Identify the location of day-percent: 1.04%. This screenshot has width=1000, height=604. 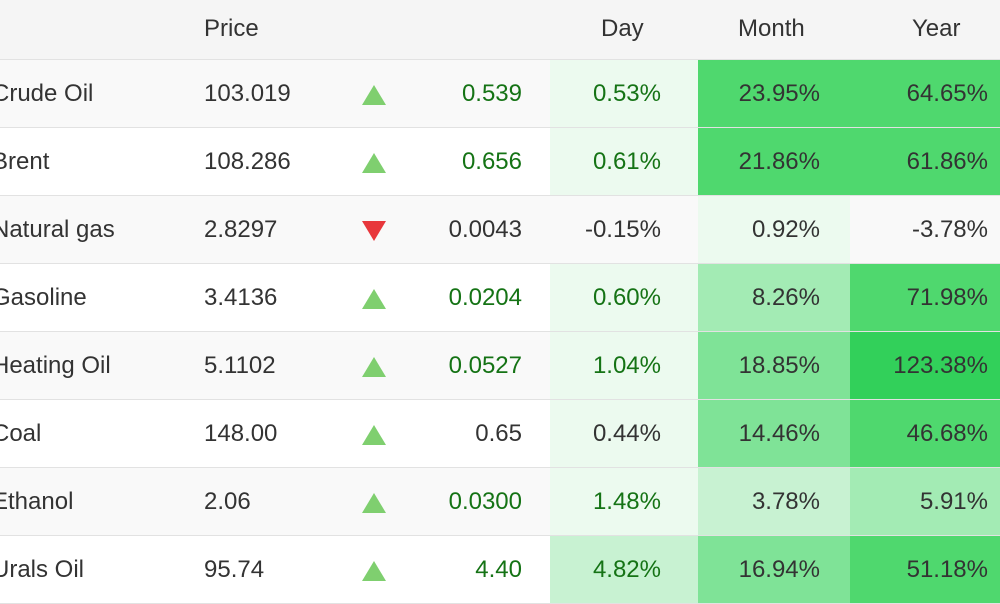
(624, 365).